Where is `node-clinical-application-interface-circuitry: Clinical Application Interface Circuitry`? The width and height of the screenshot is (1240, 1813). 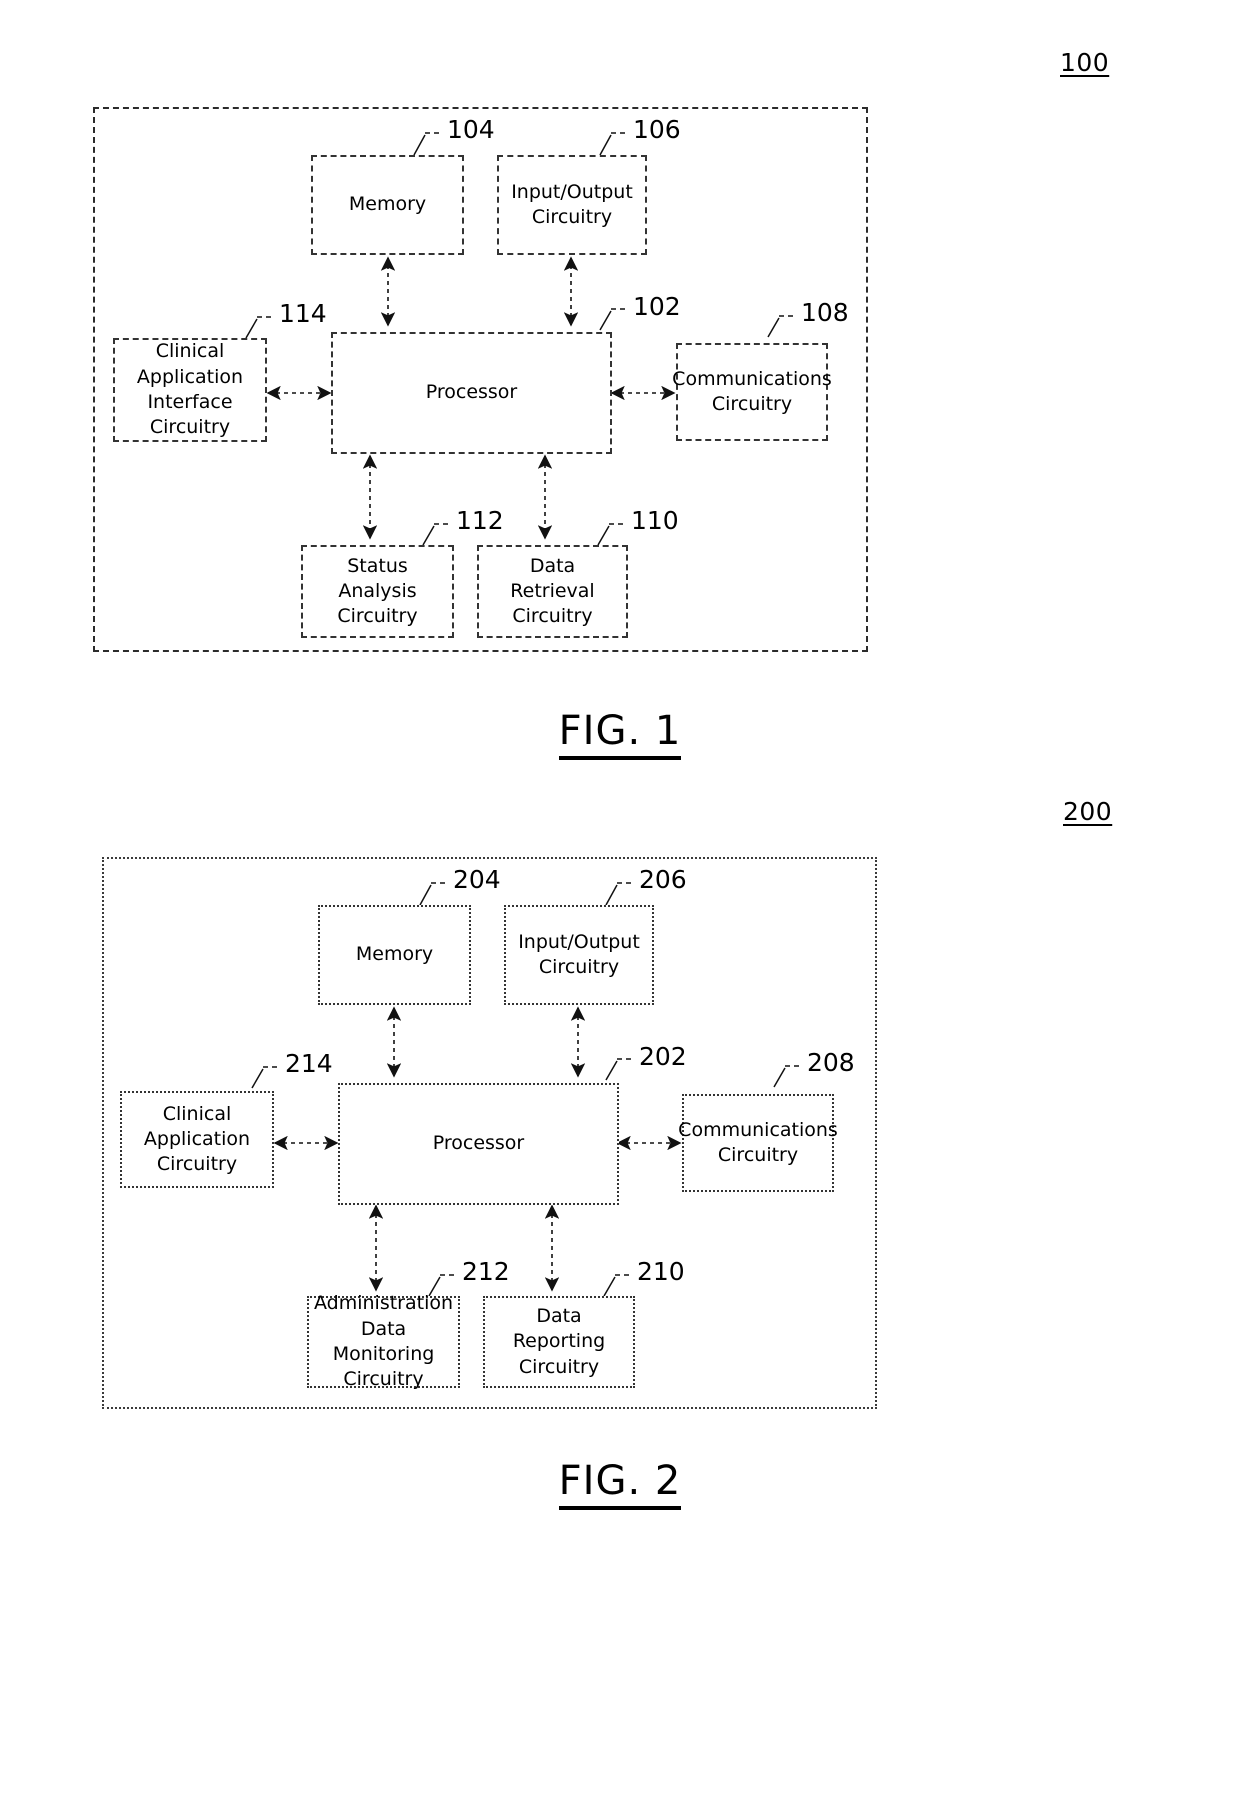
node-clinical-application-interface-circuitry: Clinical Application Interface Circuitry is located at coordinates (190, 390).